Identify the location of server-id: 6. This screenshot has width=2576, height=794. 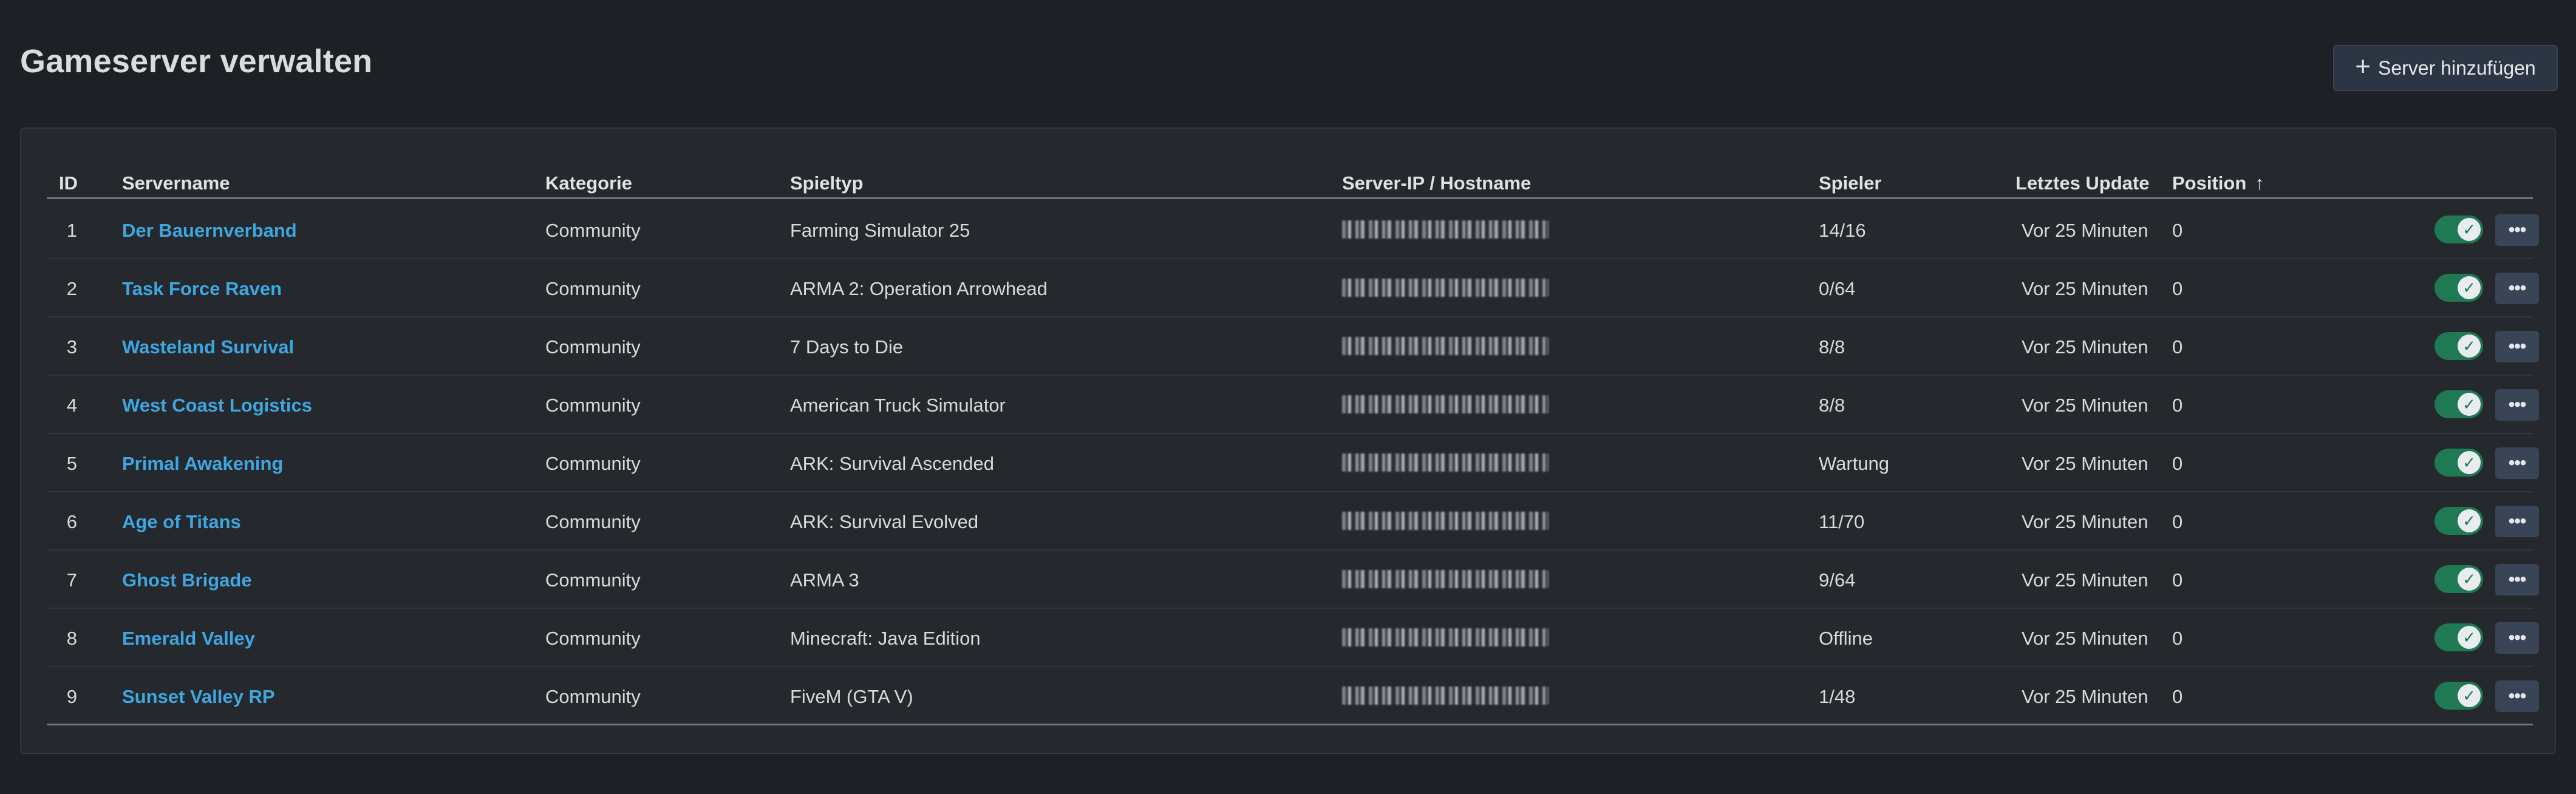
(72, 521).